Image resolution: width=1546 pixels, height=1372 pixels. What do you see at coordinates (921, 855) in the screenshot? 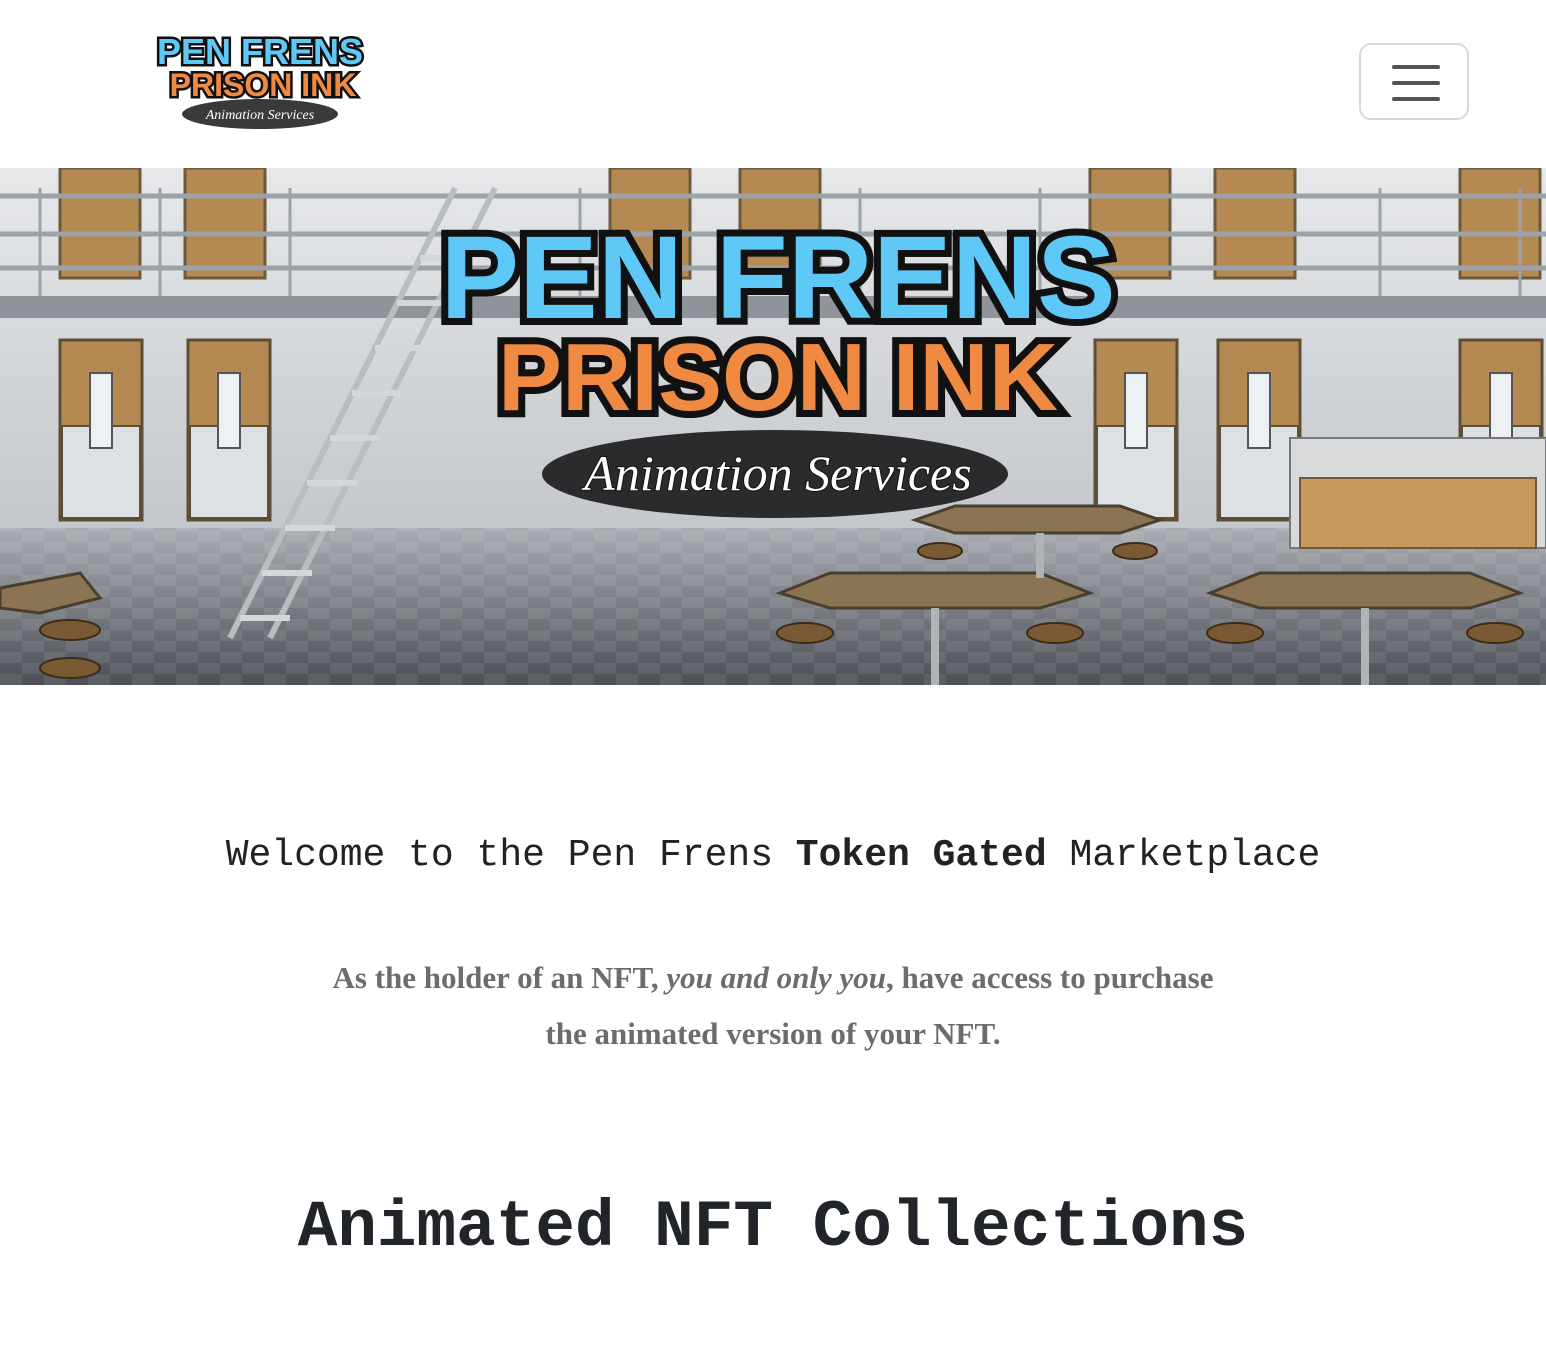
I see `welcome-text-bold: Token Gated` at bounding box center [921, 855].